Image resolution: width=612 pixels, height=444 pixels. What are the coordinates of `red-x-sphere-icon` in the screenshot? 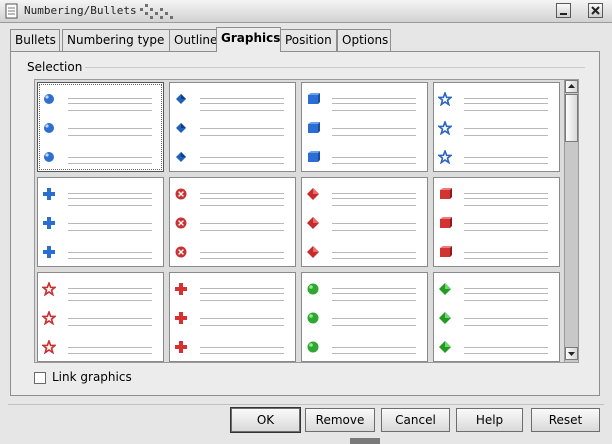 It's located at (181, 223).